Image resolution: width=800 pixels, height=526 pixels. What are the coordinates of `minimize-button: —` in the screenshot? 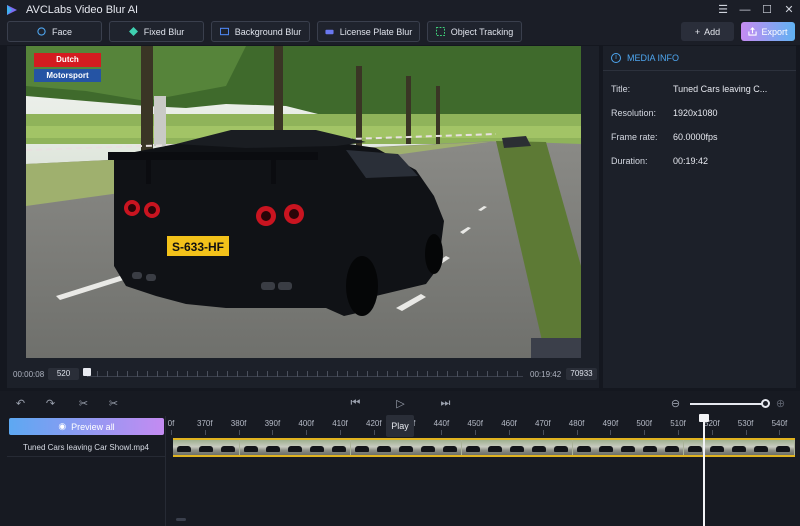 It's located at (745, 9).